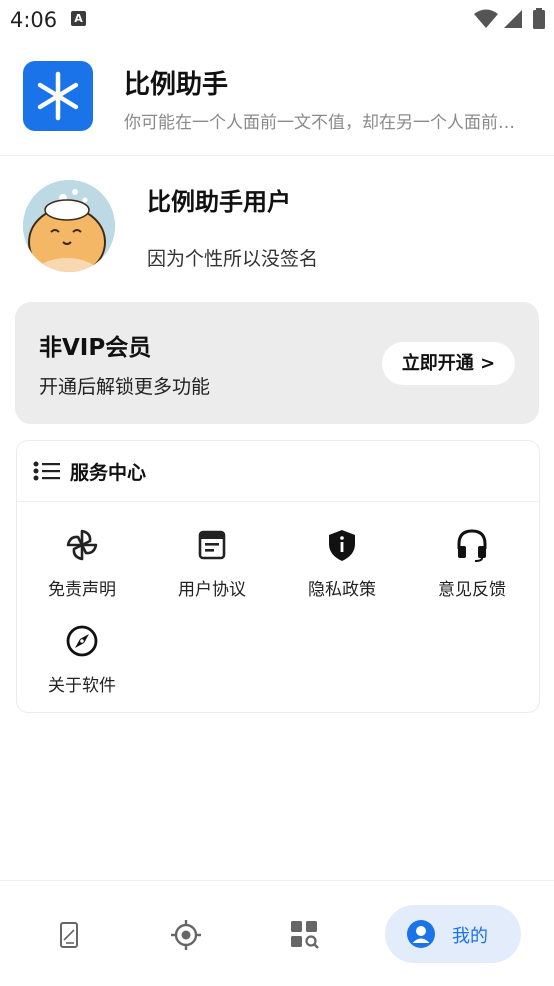 The height and width of the screenshot is (986, 554). Describe the element at coordinates (82, 663) in the screenshot. I see `about-software-item: 关于软件` at that location.